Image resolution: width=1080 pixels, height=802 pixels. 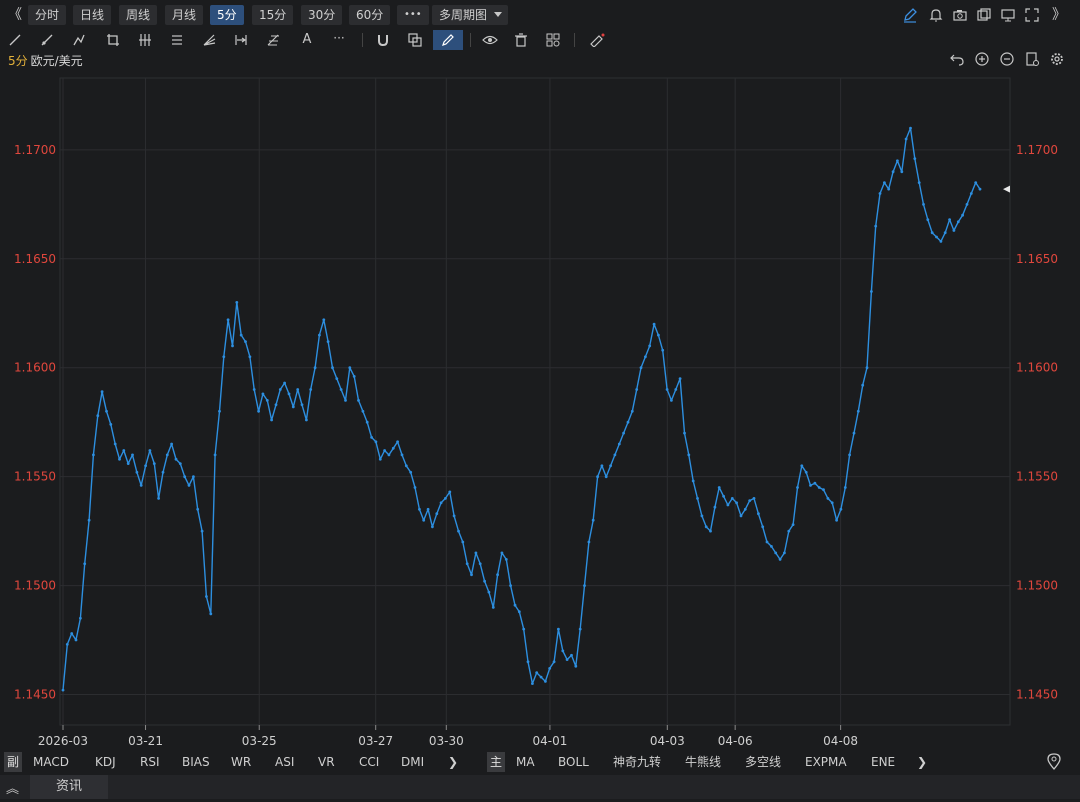 What do you see at coordinates (490, 40) in the screenshot?
I see `eye-icon` at bounding box center [490, 40].